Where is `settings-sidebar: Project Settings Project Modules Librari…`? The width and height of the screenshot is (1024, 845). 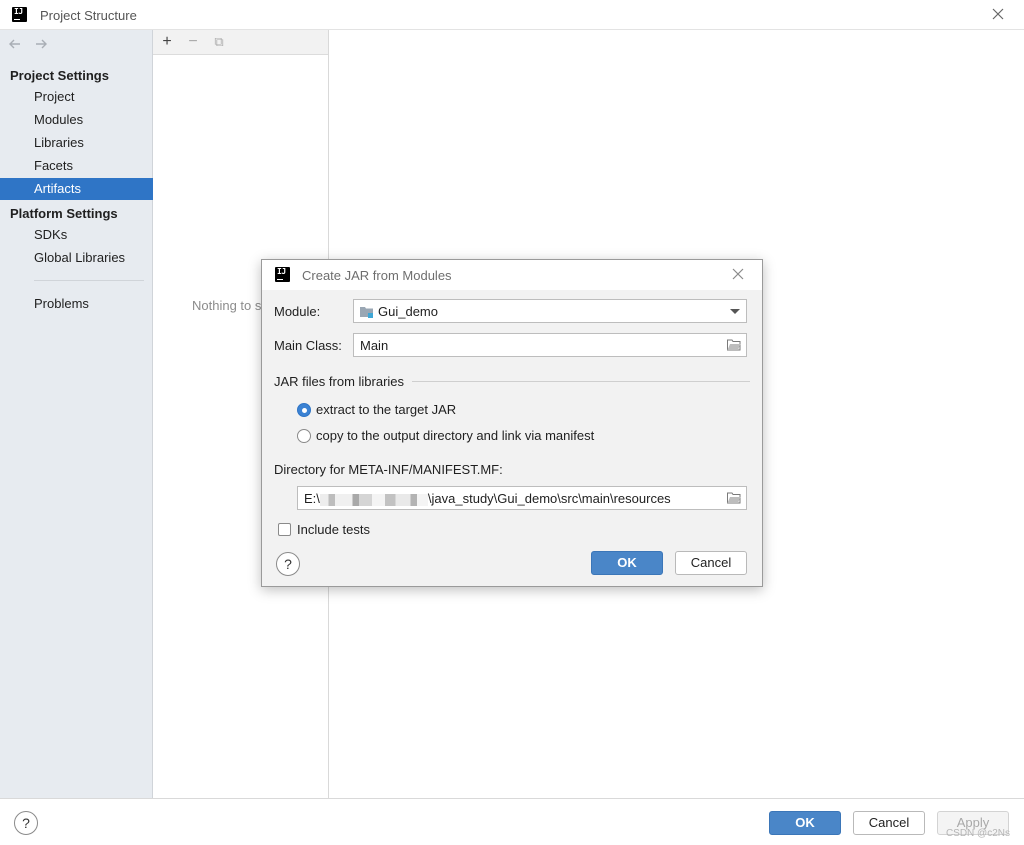 settings-sidebar: Project Settings Project Modules Librari… is located at coordinates (76, 414).